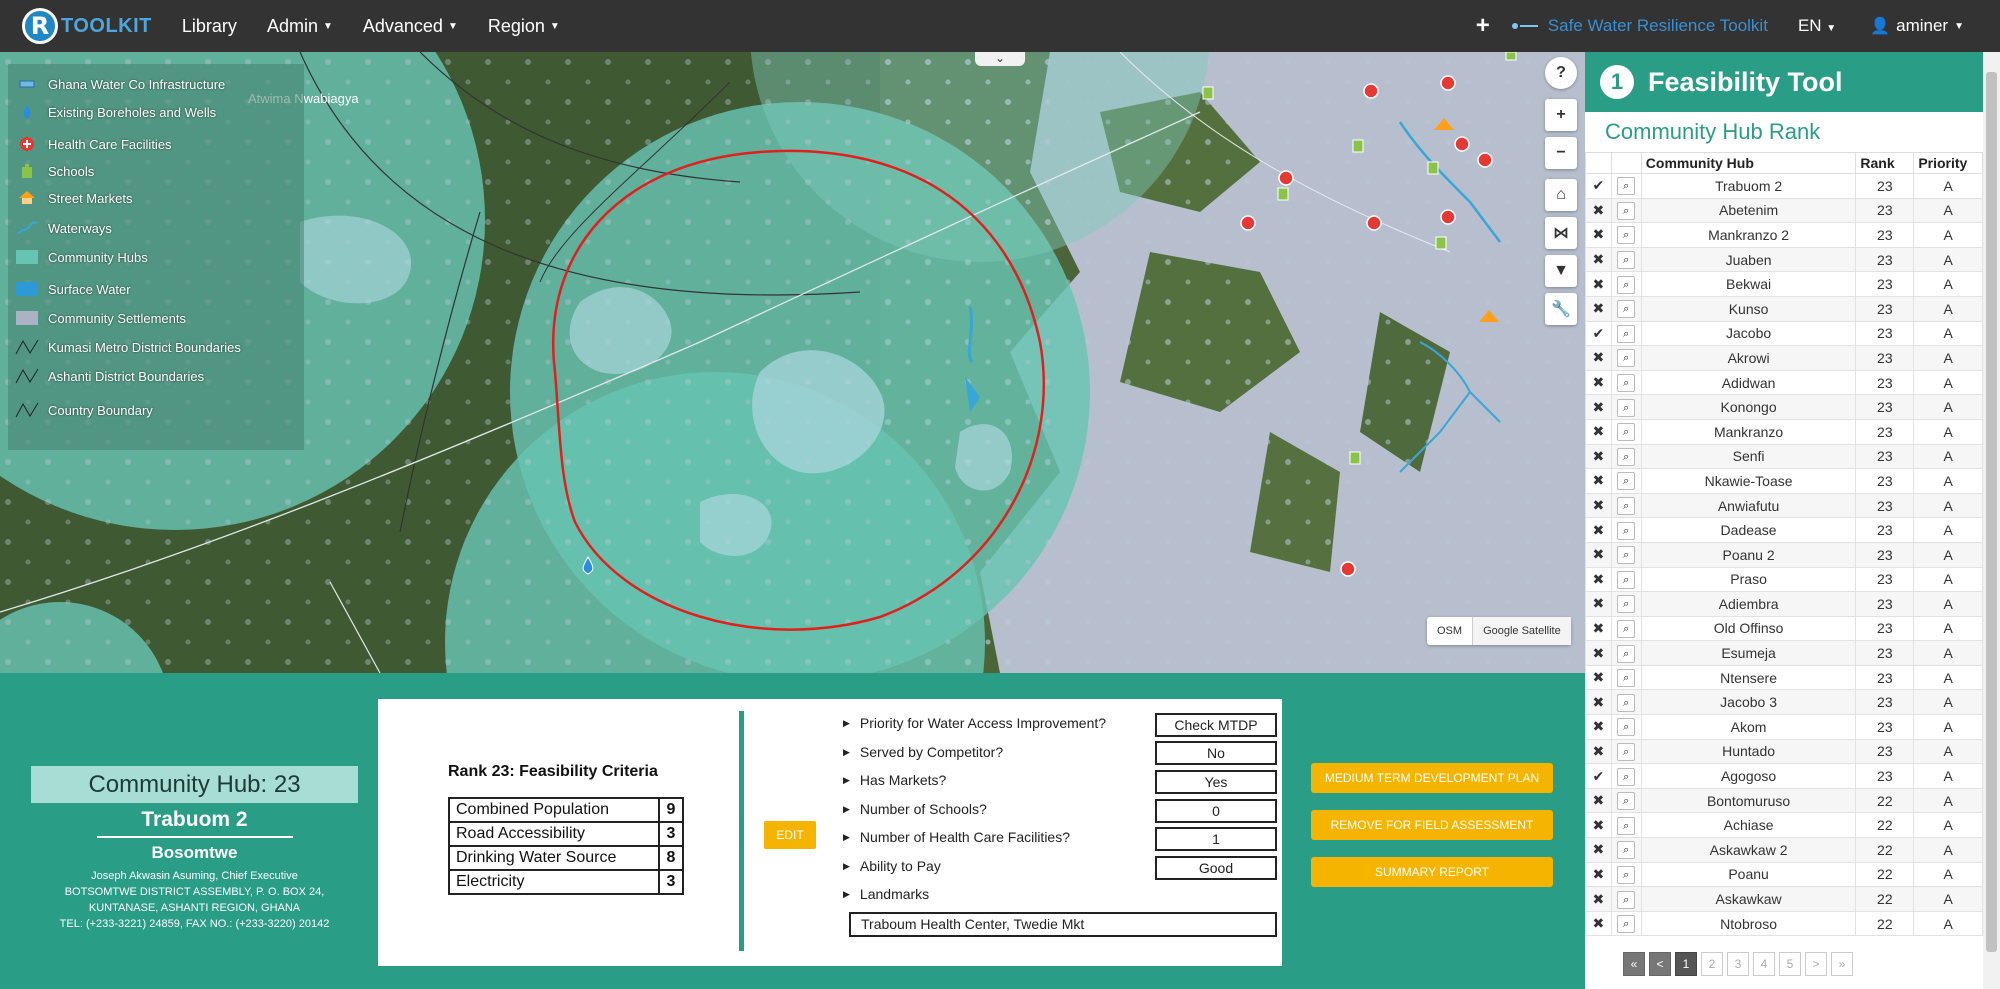 The width and height of the screenshot is (2000, 989). Describe the element at coordinates (115, 112) in the screenshot. I see `legend-item: Existing Boreholes and Wells` at that location.